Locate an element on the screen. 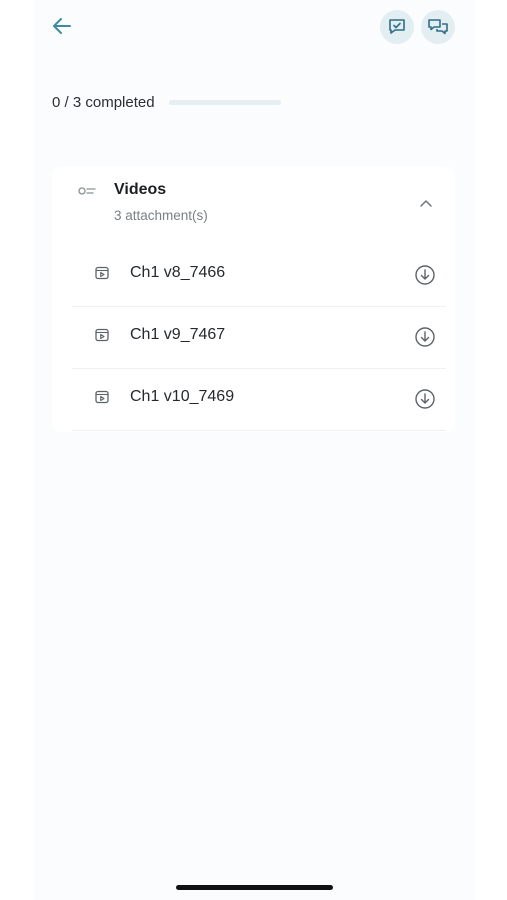  chat-button is located at coordinates (438, 27).